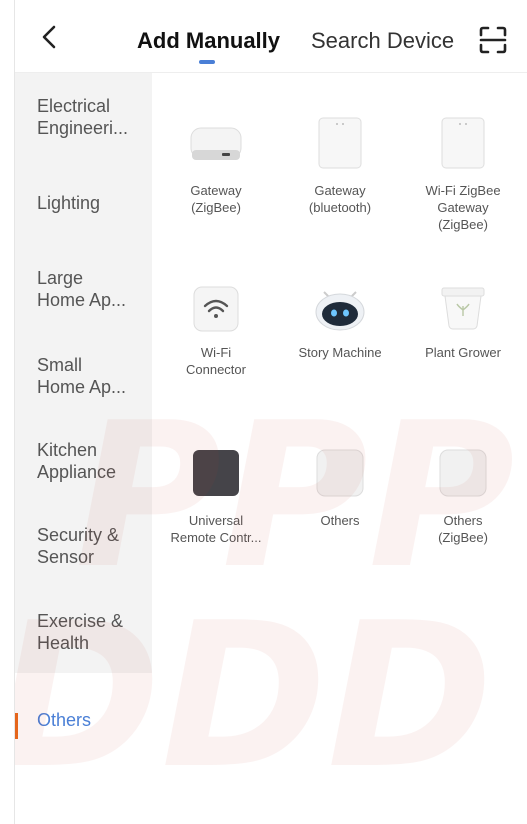  What do you see at coordinates (463, 529) in the screenshot?
I see `device-label: Others (ZigBee)` at bounding box center [463, 529].